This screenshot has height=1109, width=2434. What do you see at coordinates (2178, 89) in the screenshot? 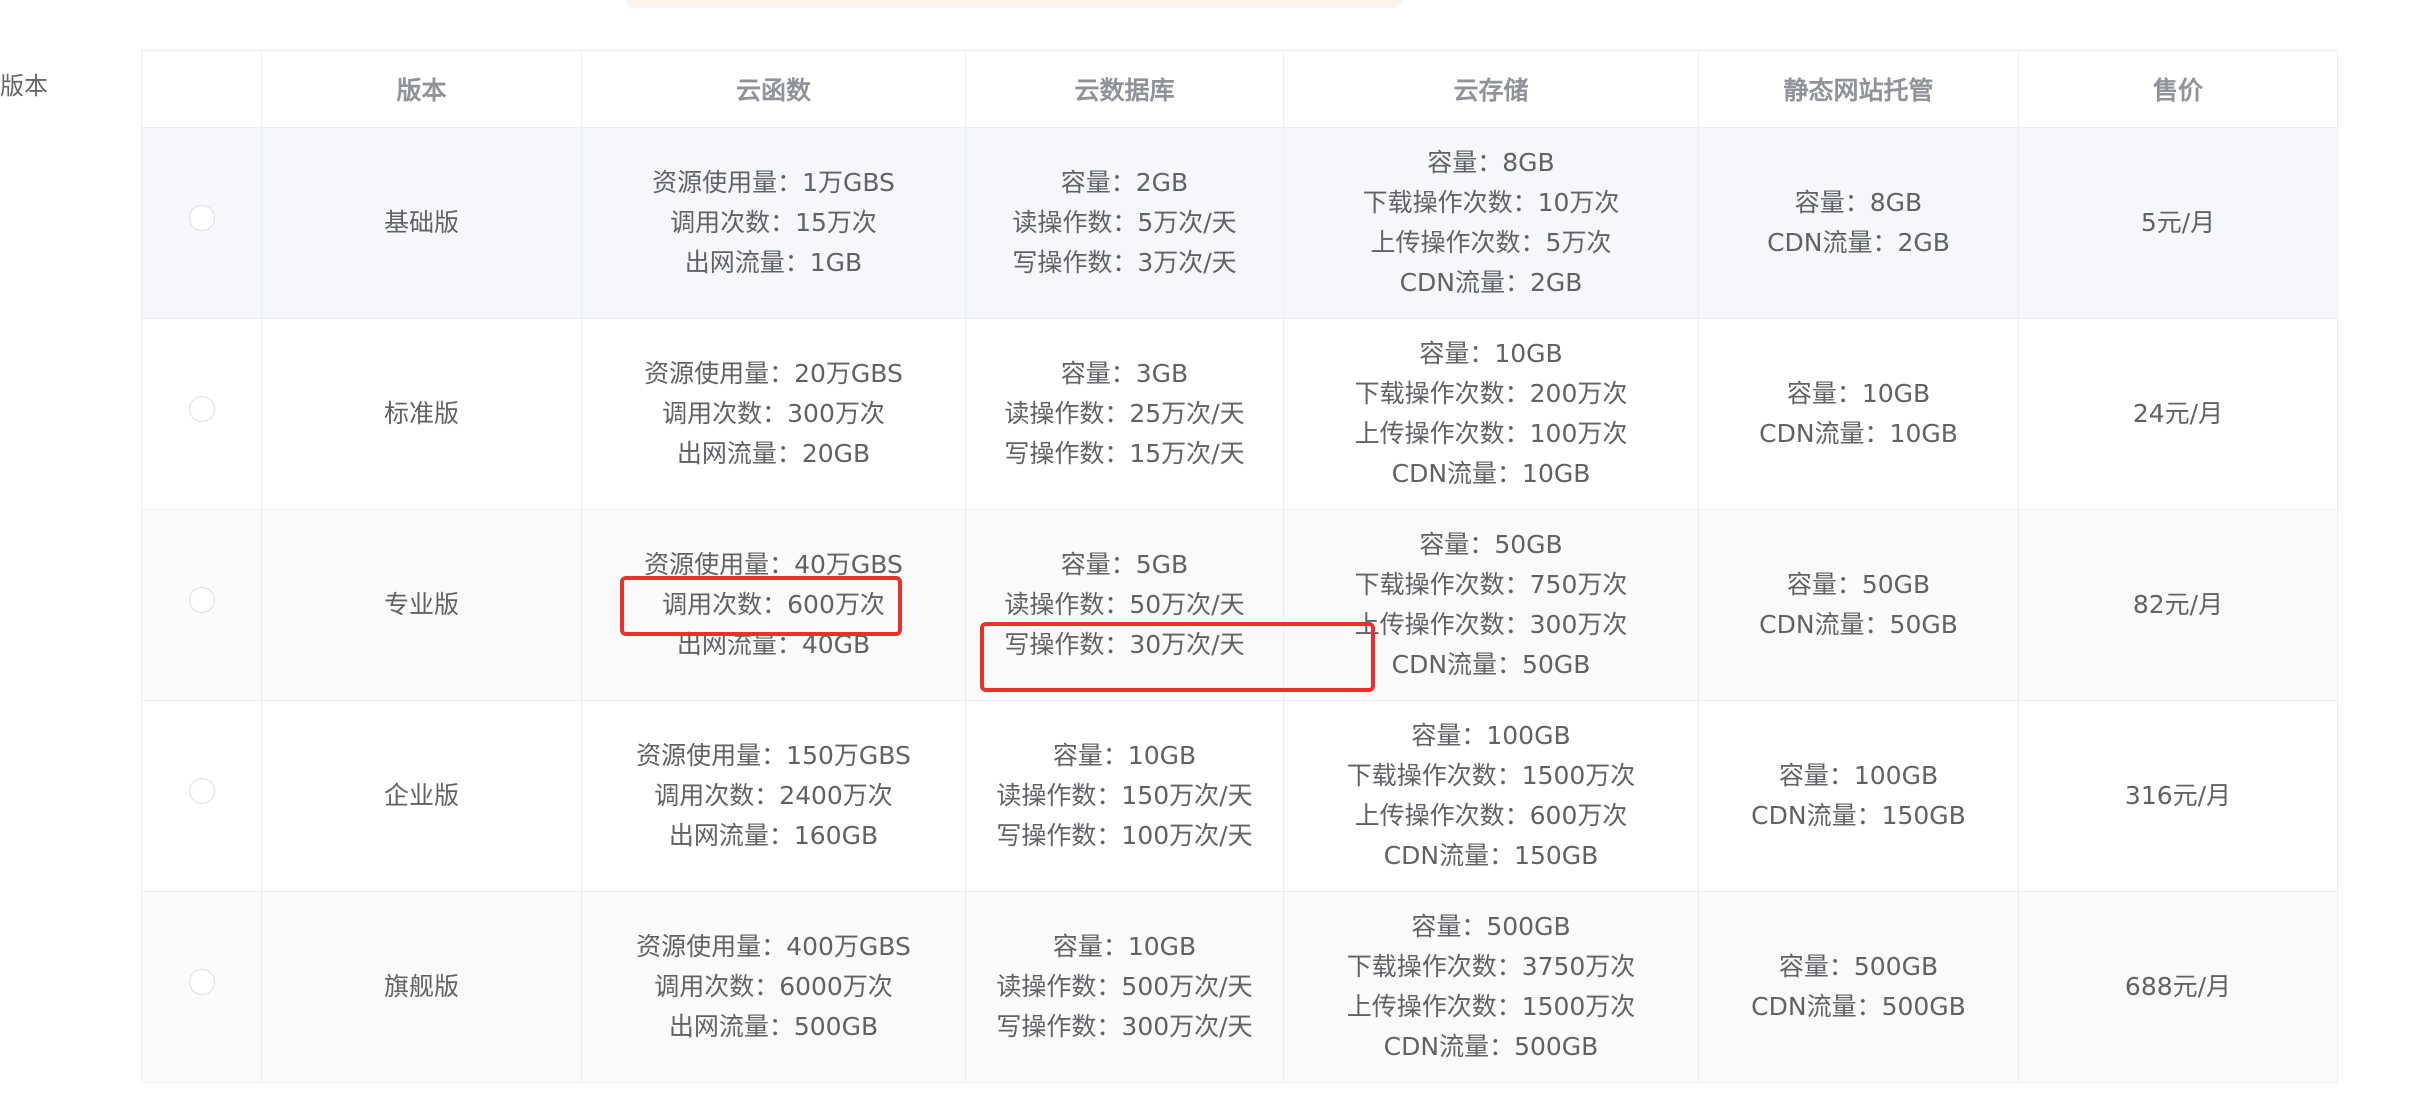
I see `header-price: 售价` at bounding box center [2178, 89].